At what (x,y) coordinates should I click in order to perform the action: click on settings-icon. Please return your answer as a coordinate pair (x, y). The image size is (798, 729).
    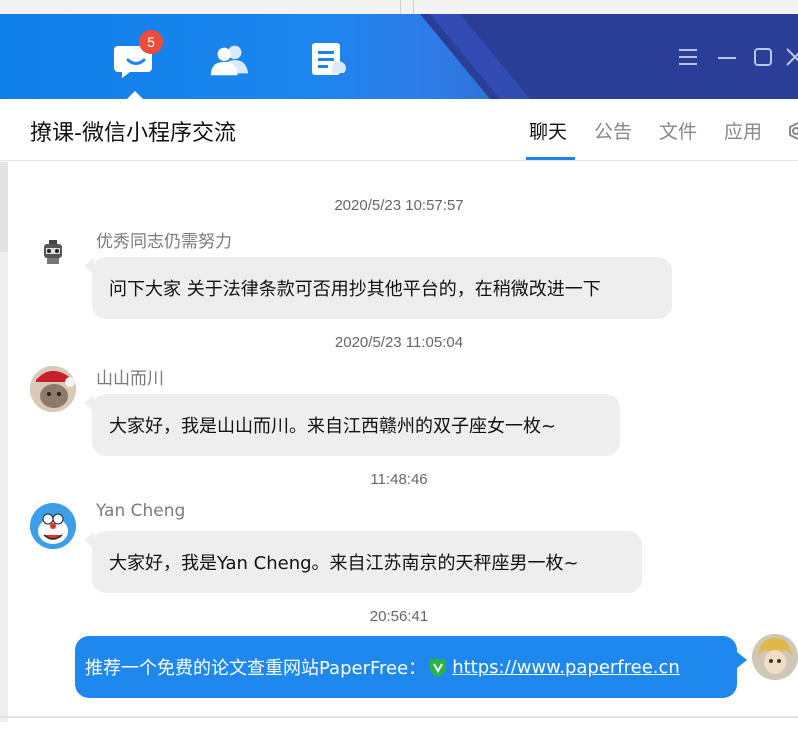
    Looking at the image, I should click on (792, 133).